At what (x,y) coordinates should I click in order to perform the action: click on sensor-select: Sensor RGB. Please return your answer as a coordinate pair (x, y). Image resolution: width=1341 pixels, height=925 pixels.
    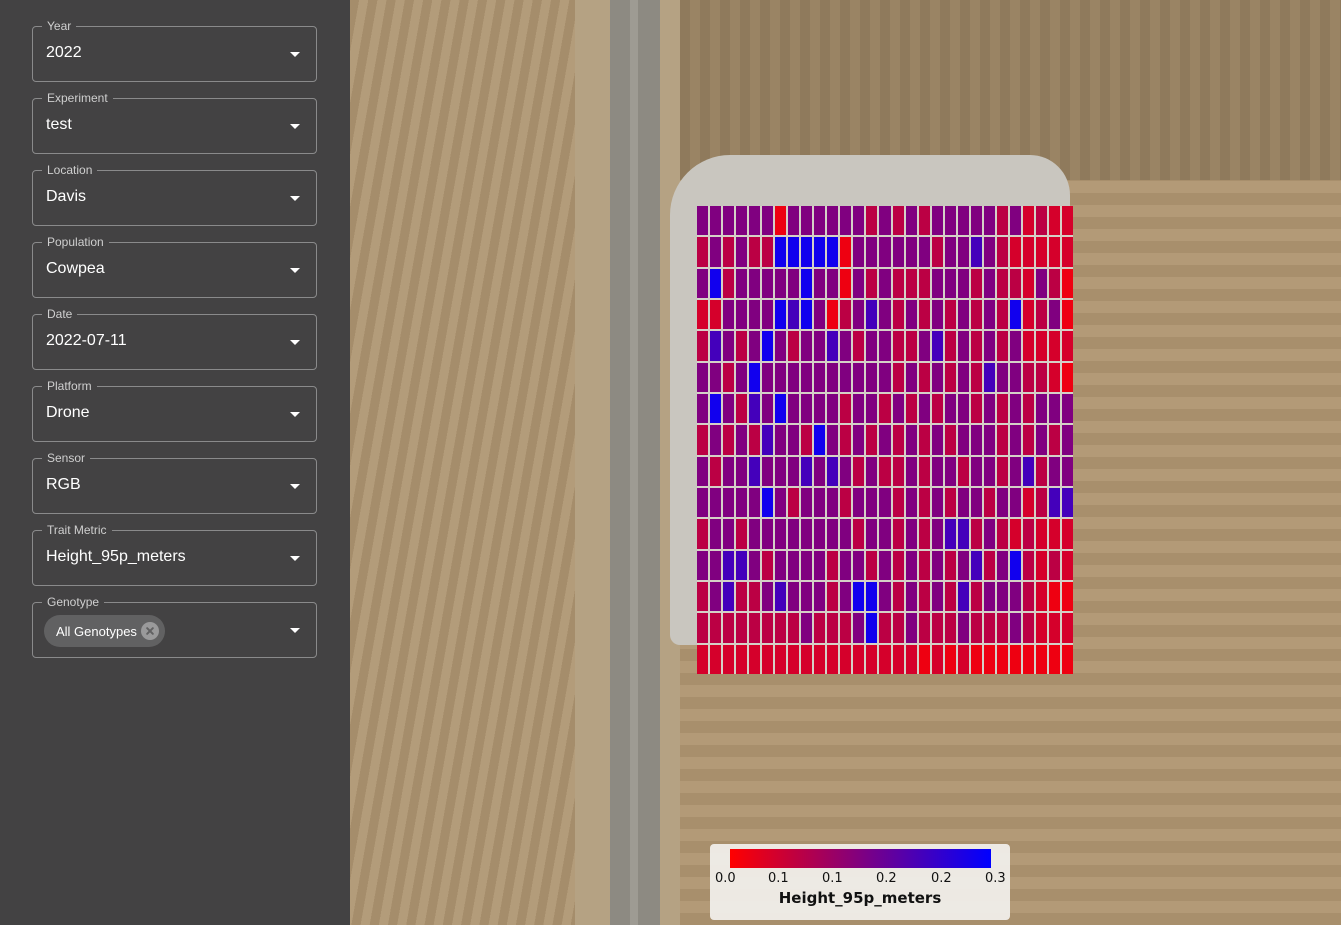
    Looking at the image, I should click on (174, 482).